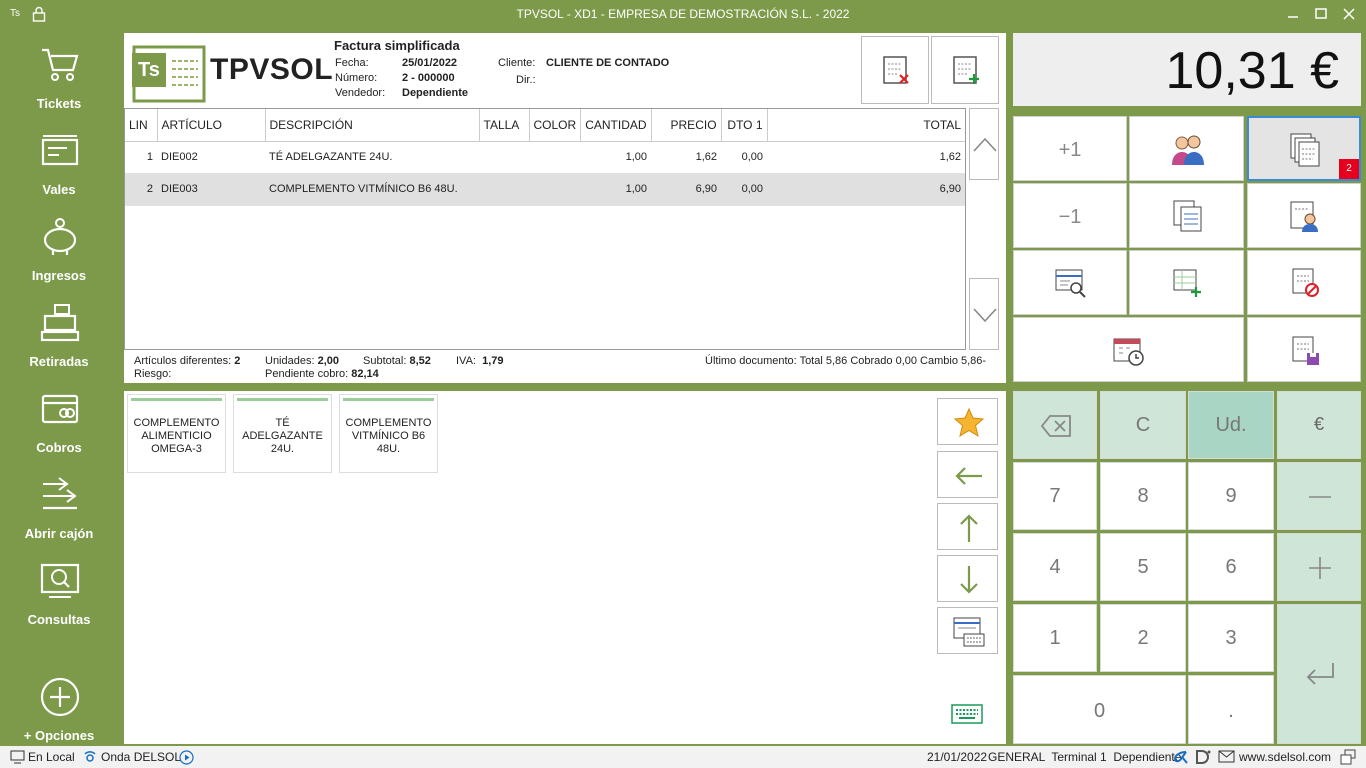  Describe the element at coordinates (60, 409) in the screenshot. I see `card-icon` at that location.